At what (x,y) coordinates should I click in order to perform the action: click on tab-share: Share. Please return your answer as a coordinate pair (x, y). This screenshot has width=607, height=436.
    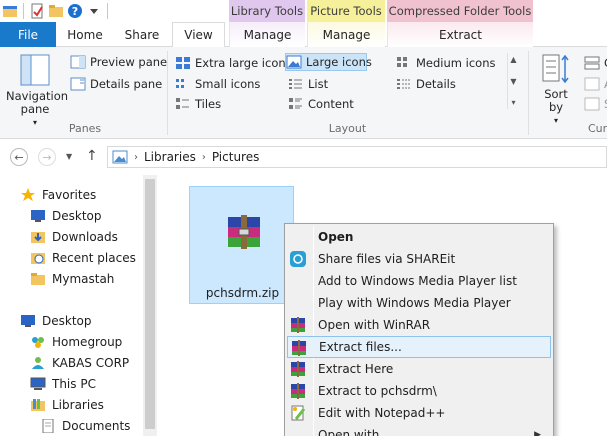
    Looking at the image, I should click on (142, 34).